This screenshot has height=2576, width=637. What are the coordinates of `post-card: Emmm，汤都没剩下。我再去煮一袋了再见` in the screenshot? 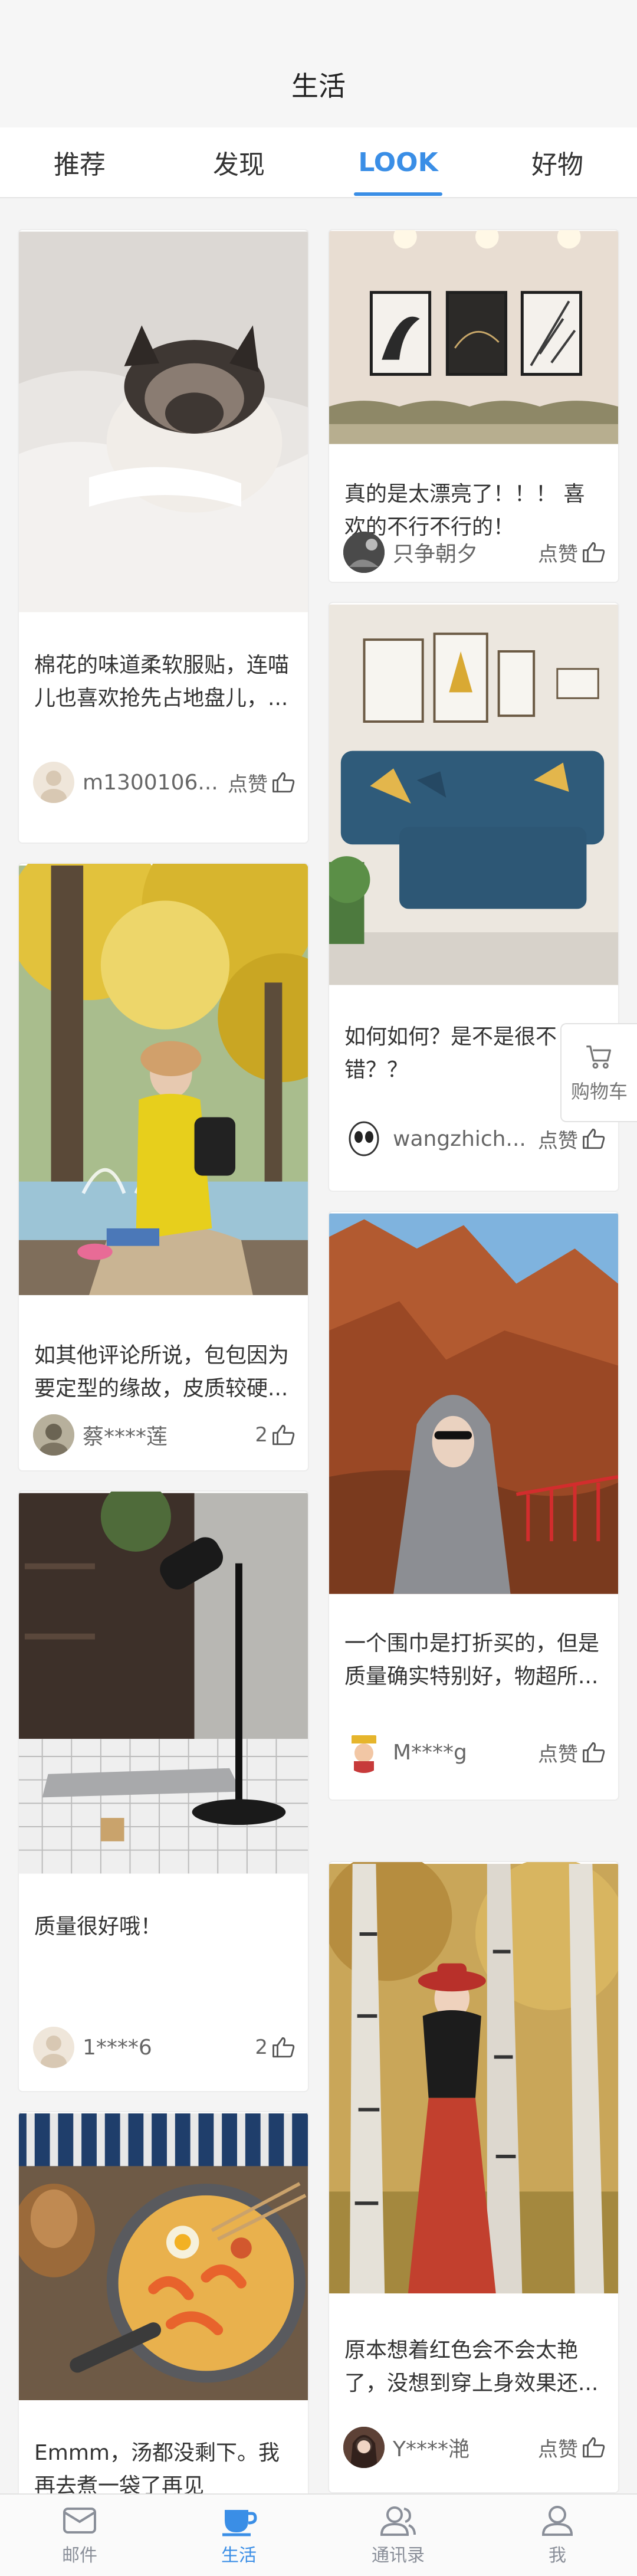 It's located at (163, 2302).